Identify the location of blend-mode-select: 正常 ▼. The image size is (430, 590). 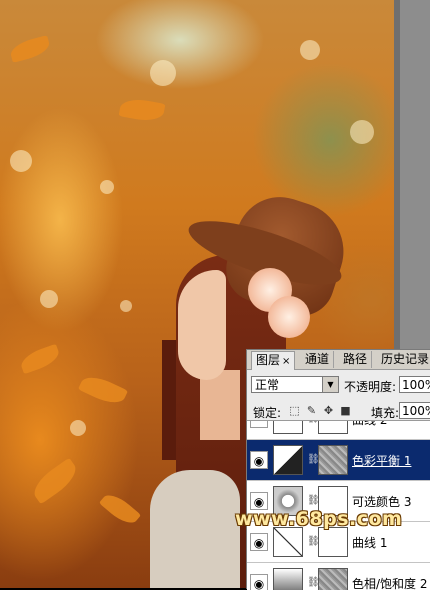
(295, 384).